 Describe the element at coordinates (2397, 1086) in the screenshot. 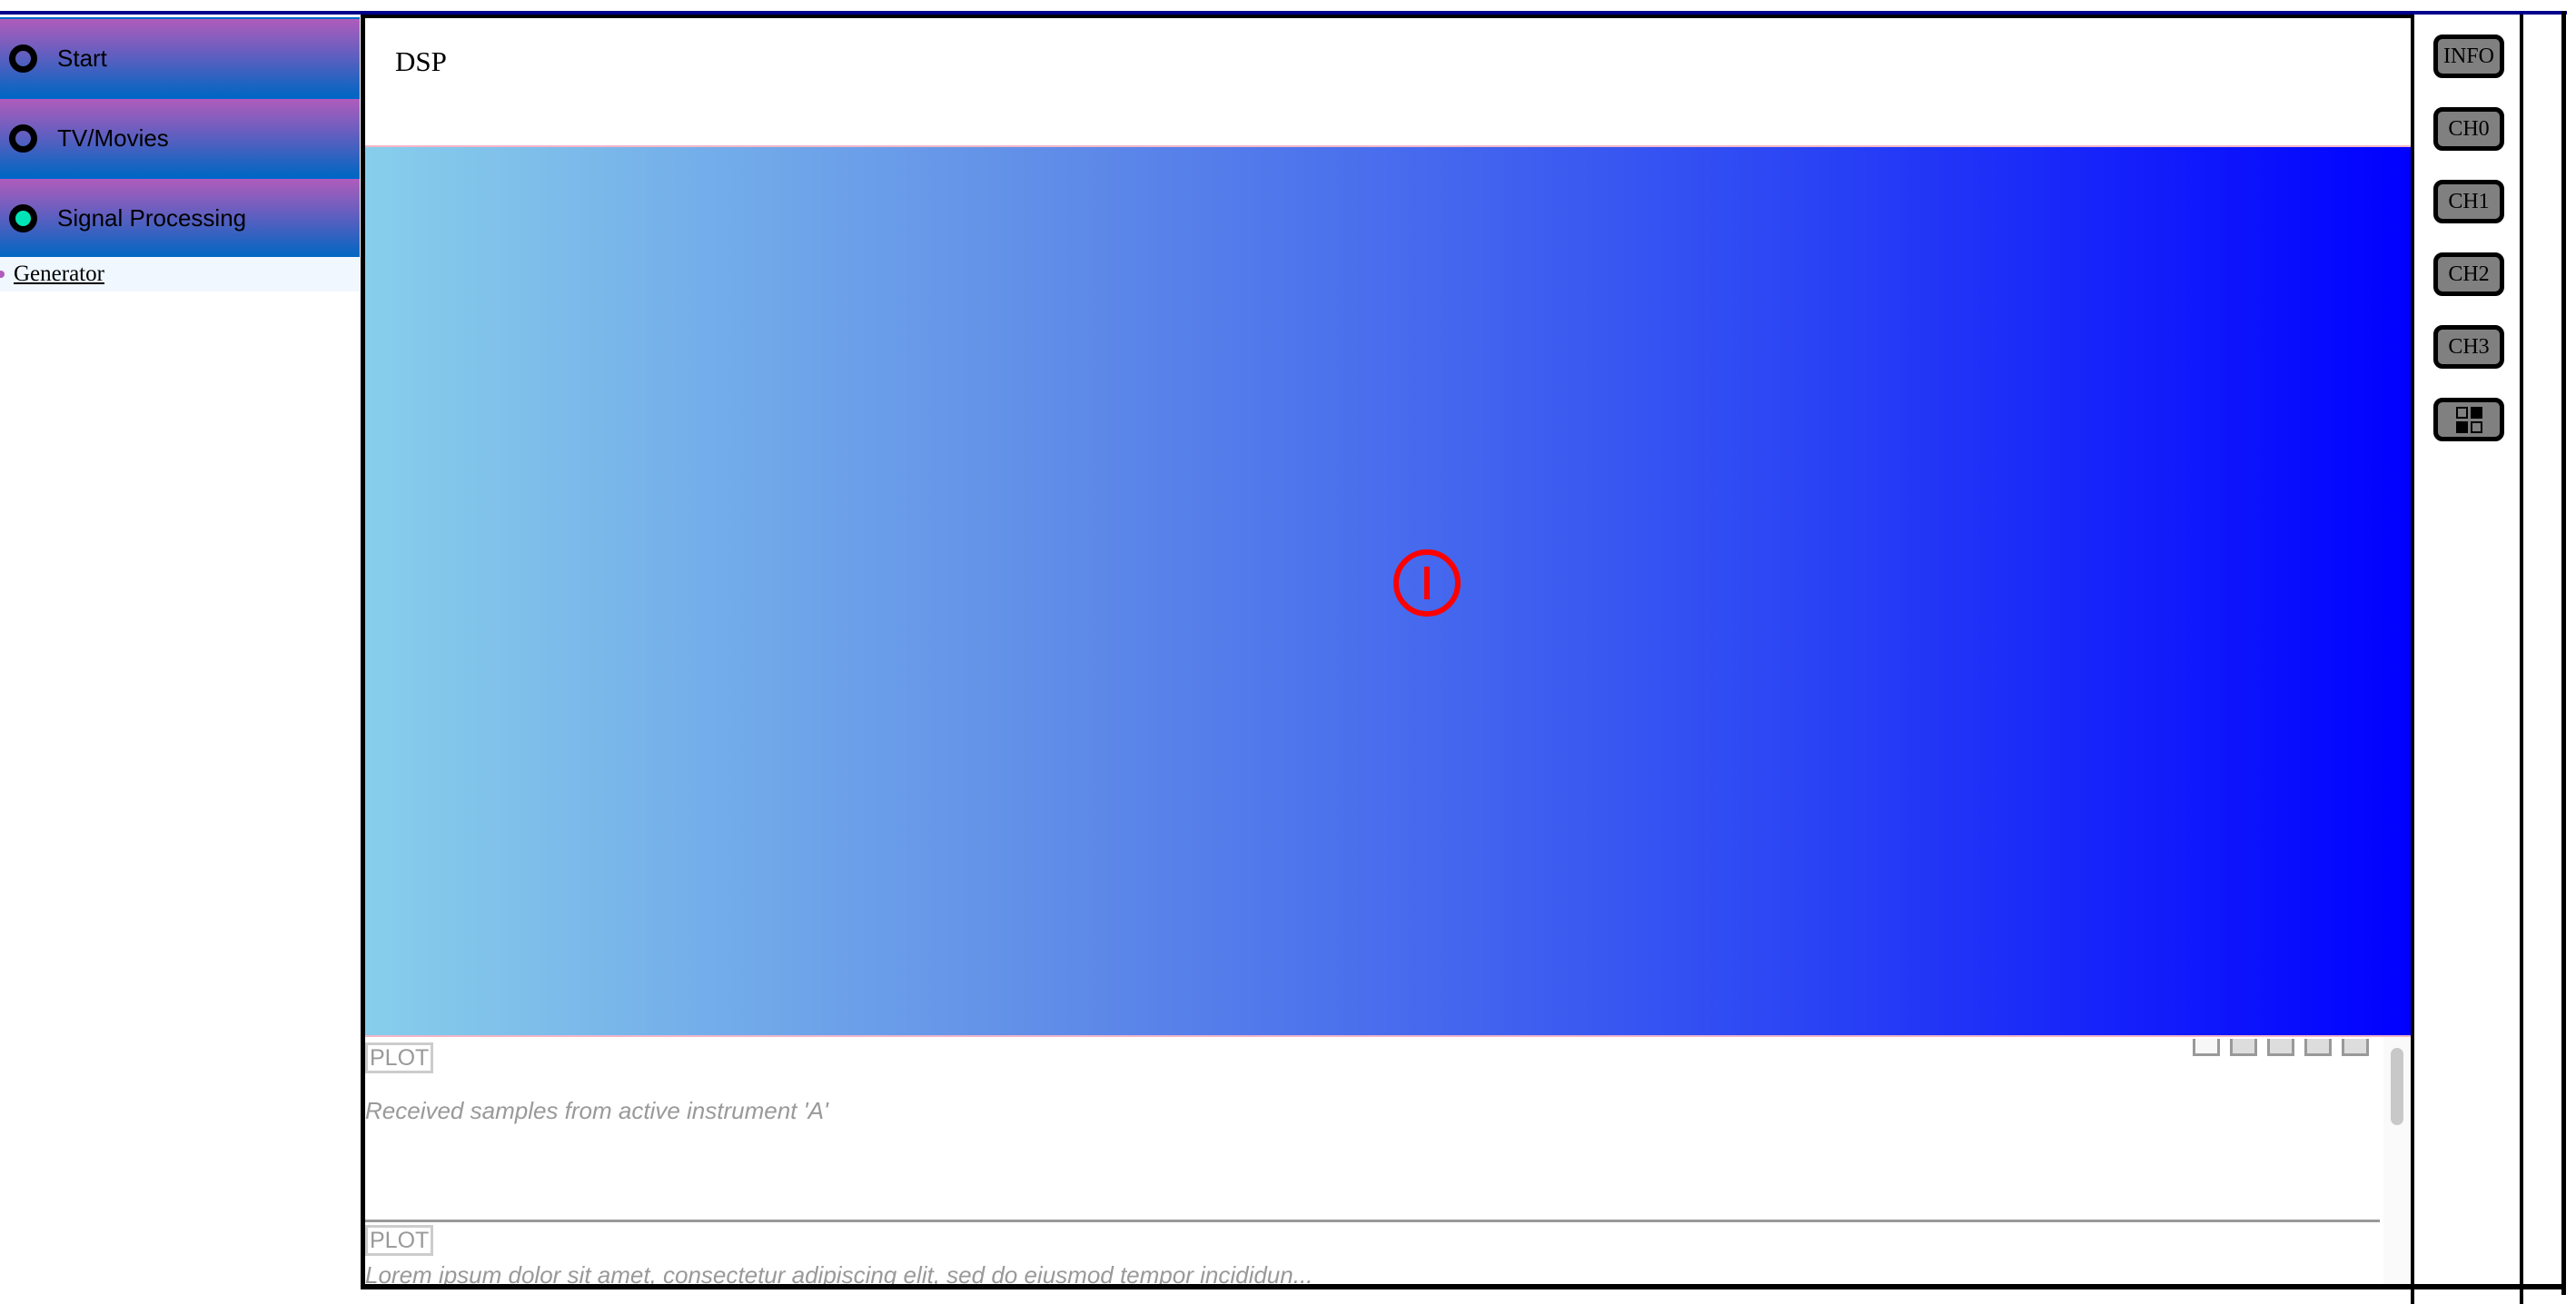

I see `scrollbar-thumb` at that location.